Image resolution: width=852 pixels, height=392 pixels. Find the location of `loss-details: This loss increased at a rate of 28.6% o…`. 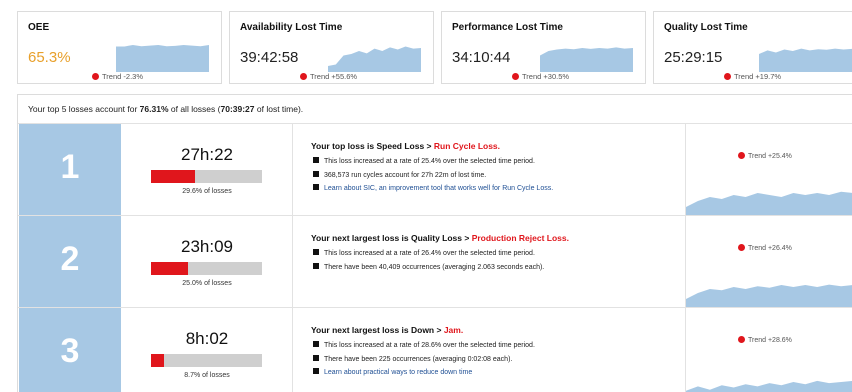

loss-details: This loss increased at a rate of 28.6% o… is located at coordinates (424, 359).